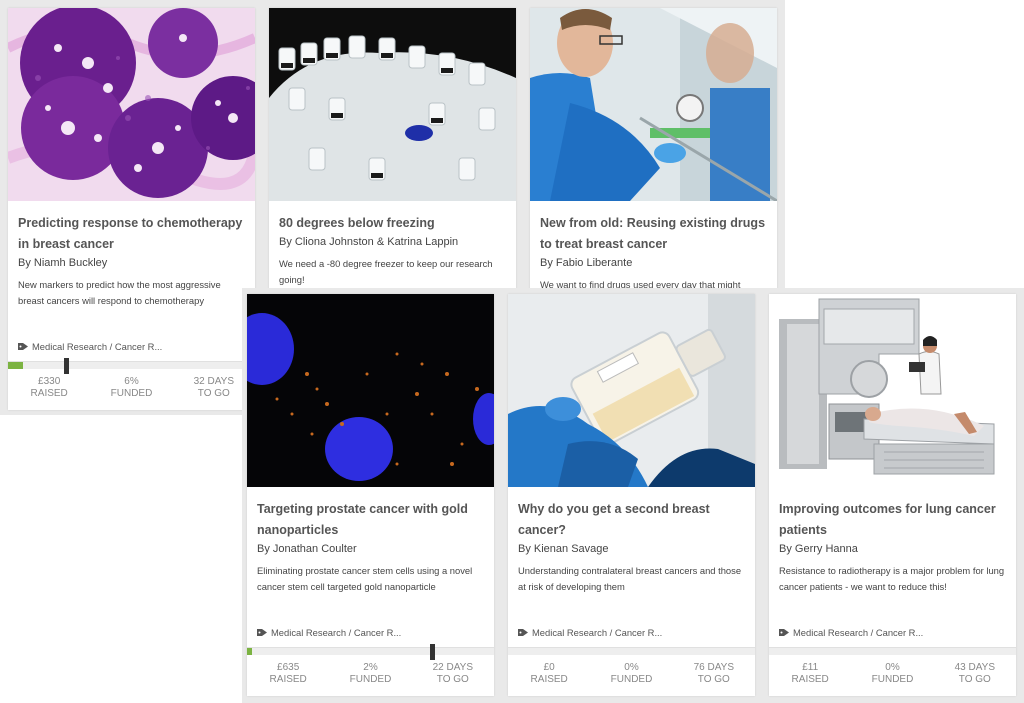 This screenshot has height=703, width=1024. I want to click on project-stats: £11 RAISED 0% FUNDED 43 DAYS TO GO, so click(892, 677).